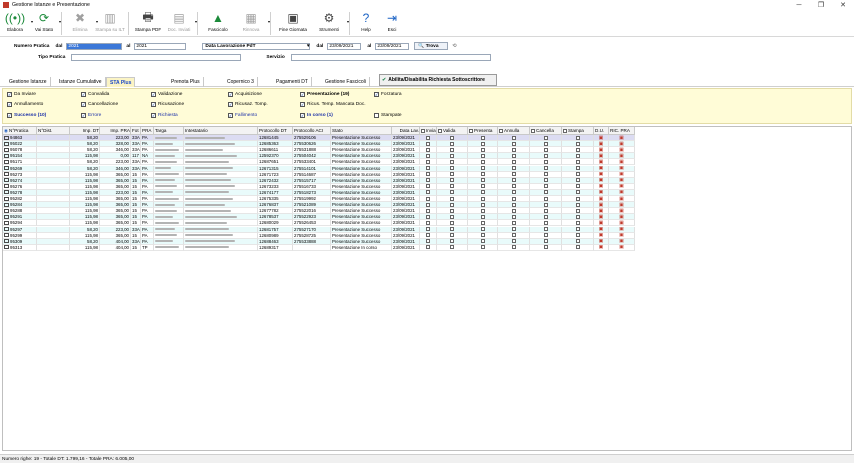  Describe the element at coordinates (45, 23) in the screenshot. I see `vai-stato-button: ⟳ Vai Stato ▾` at that location.